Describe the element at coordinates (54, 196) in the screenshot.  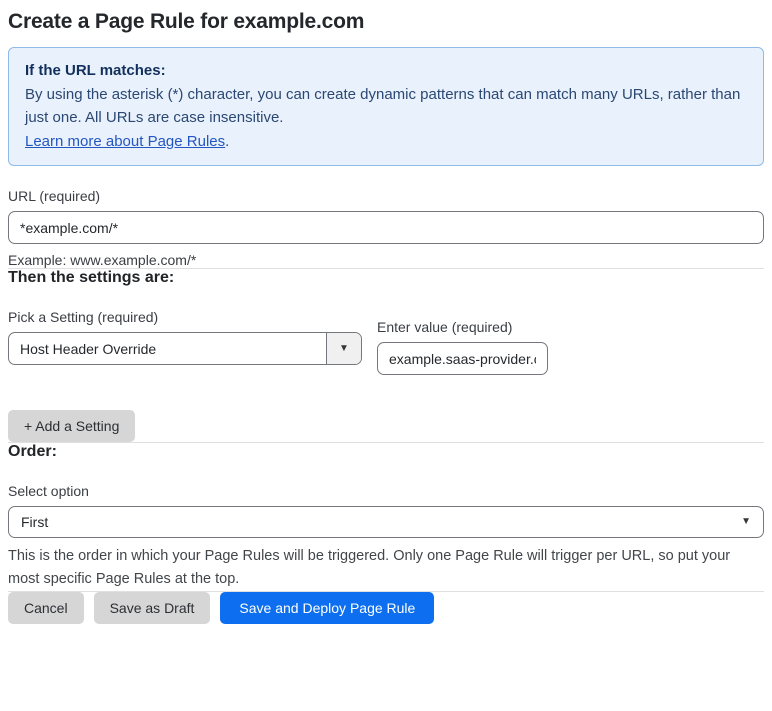
I see `url-field-label: URL (required)` at that location.